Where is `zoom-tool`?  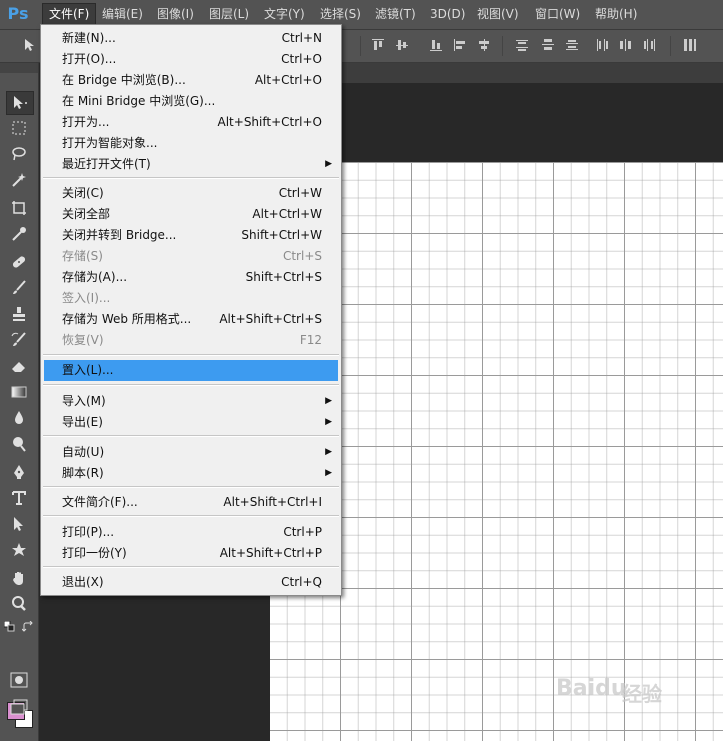 zoom-tool is located at coordinates (19, 604).